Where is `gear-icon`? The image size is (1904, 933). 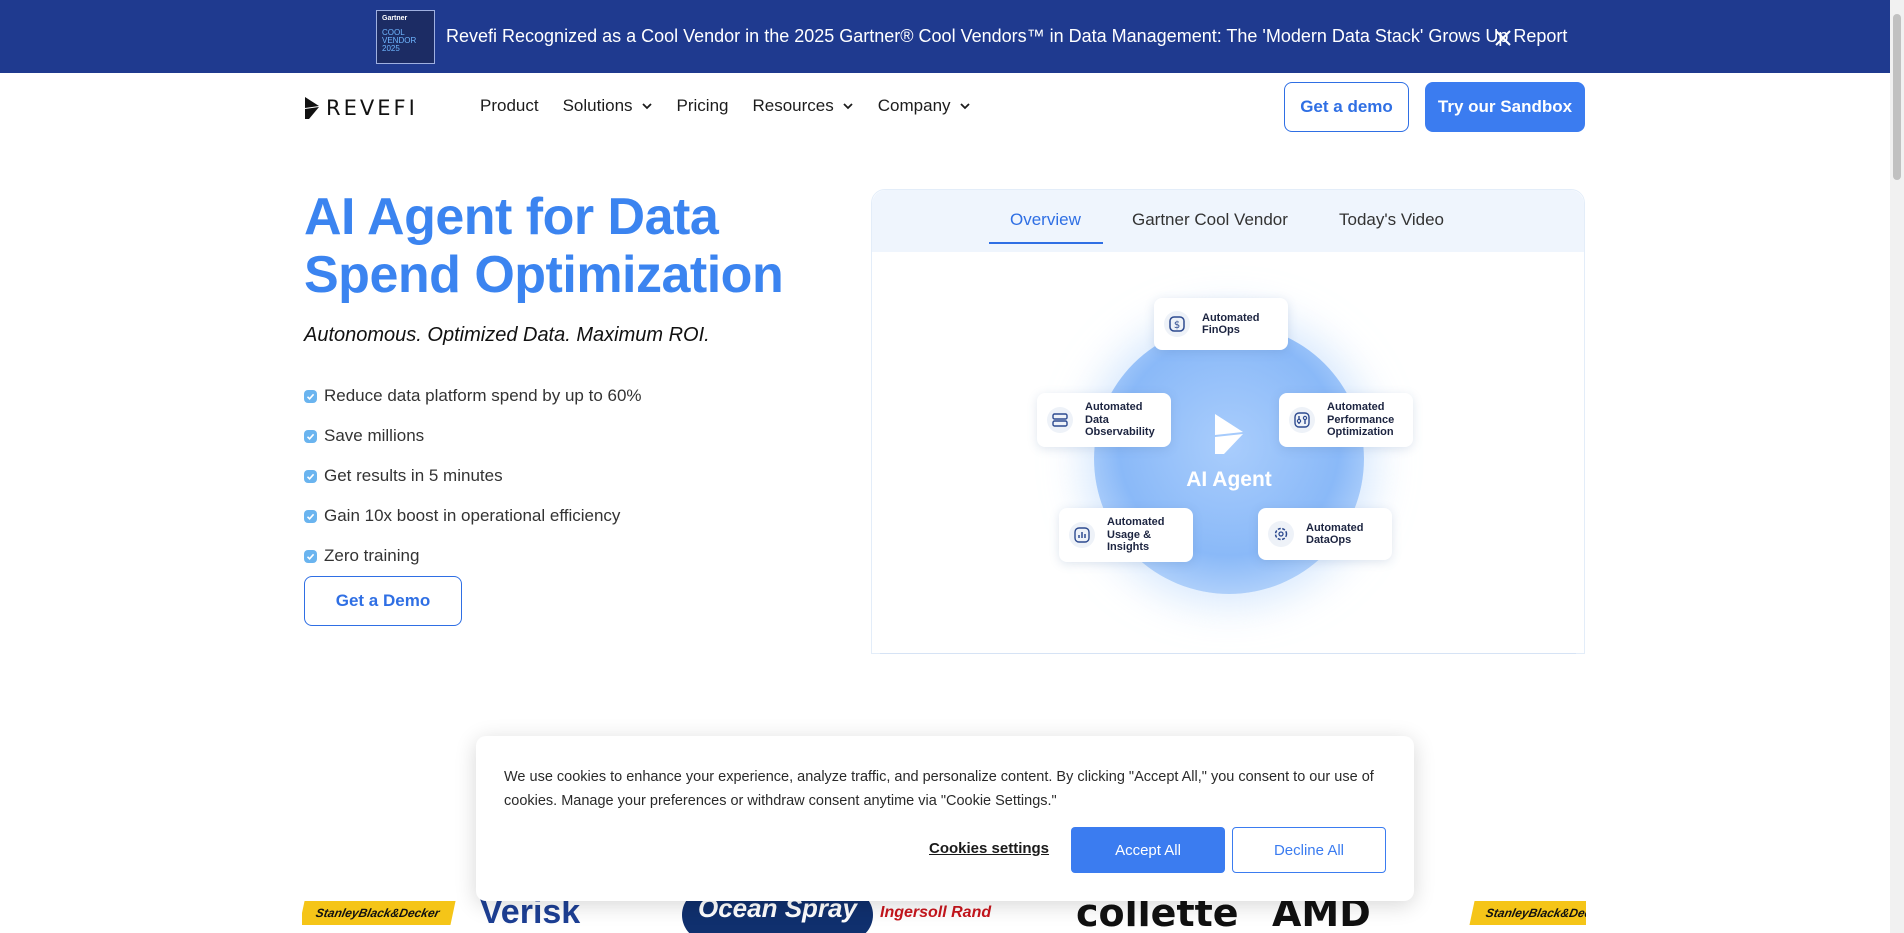 gear-icon is located at coordinates (1281, 534).